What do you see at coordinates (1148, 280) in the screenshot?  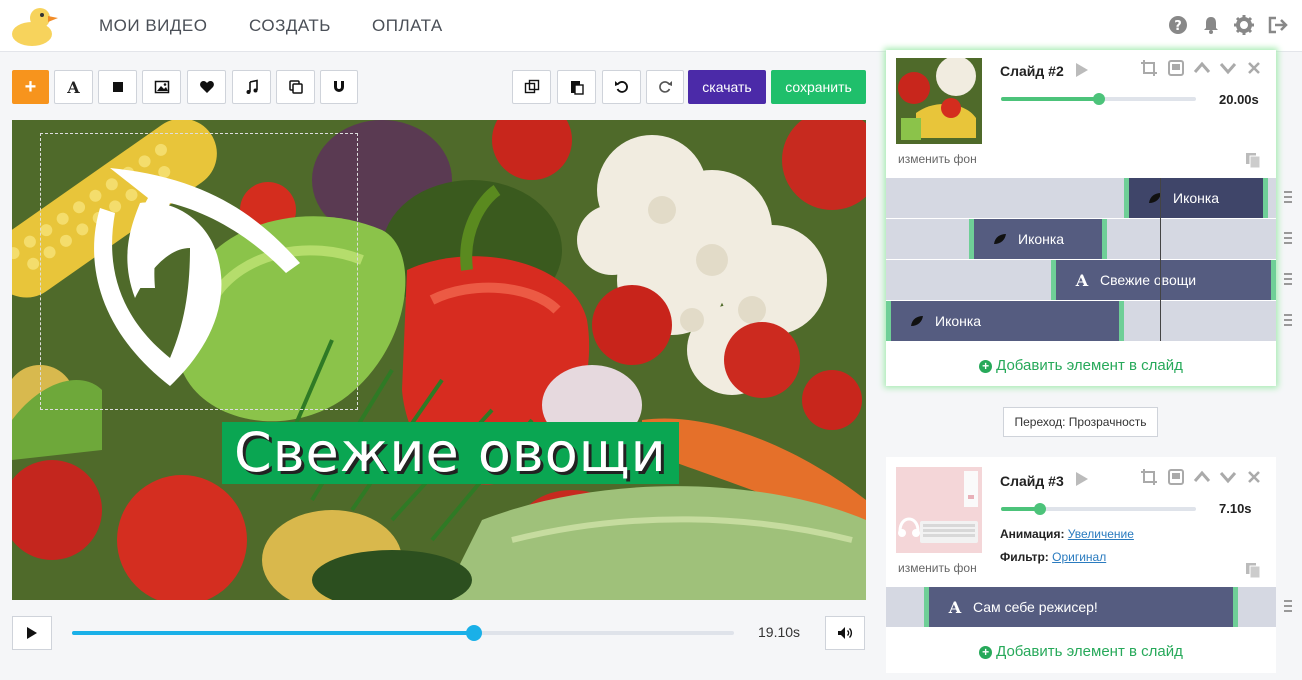 I see `track-label: Свежие овощи` at bounding box center [1148, 280].